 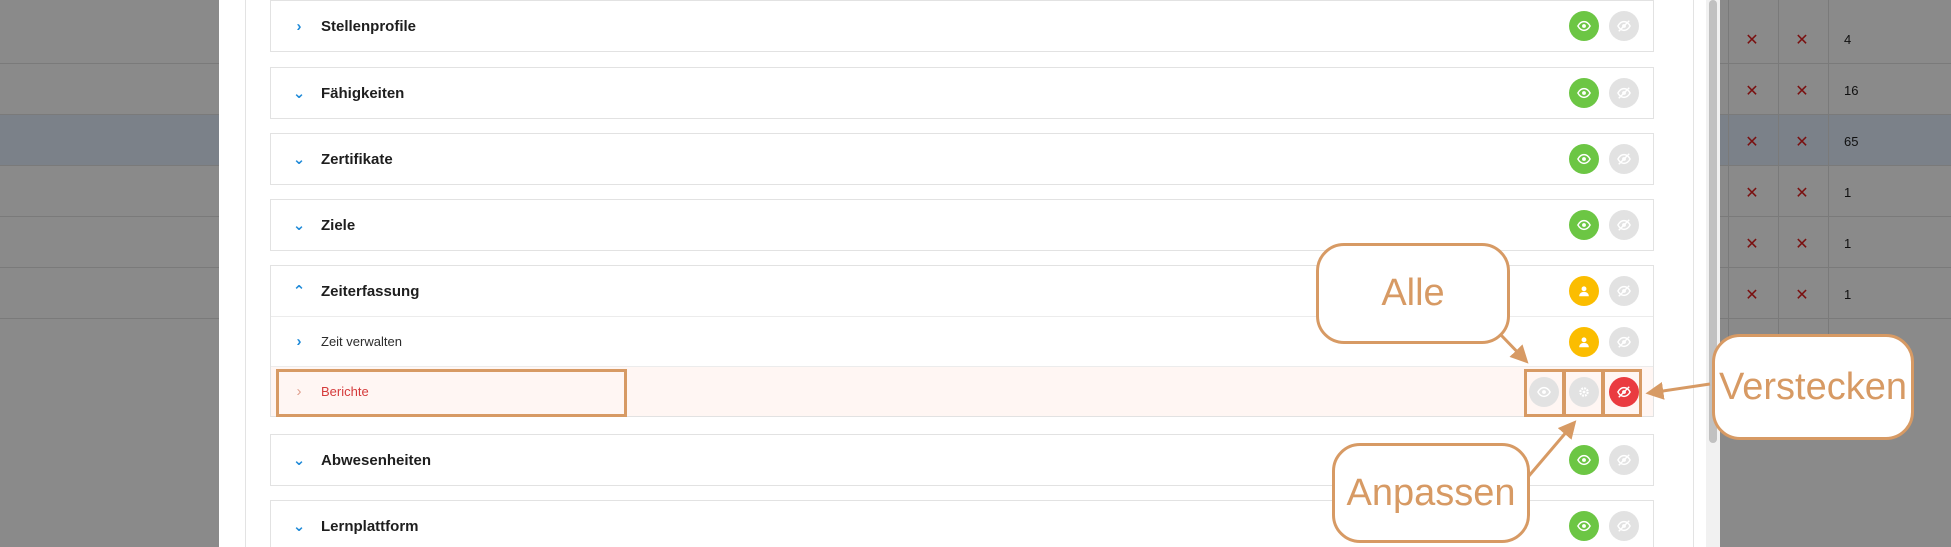 What do you see at coordinates (1622, 393) in the screenshot?
I see `highlight-verstecken-button` at bounding box center [1622, 393].